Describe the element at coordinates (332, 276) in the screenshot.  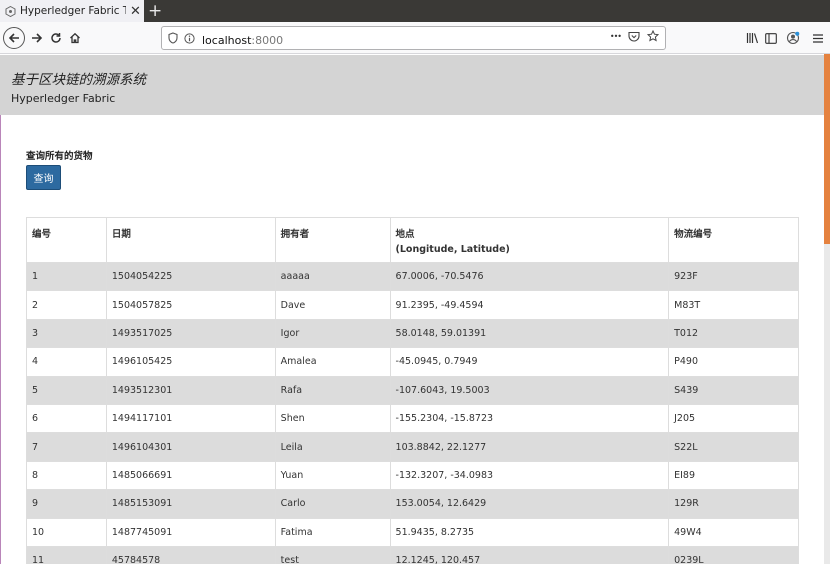
I see `cell-owner: aaaaa` at that location.